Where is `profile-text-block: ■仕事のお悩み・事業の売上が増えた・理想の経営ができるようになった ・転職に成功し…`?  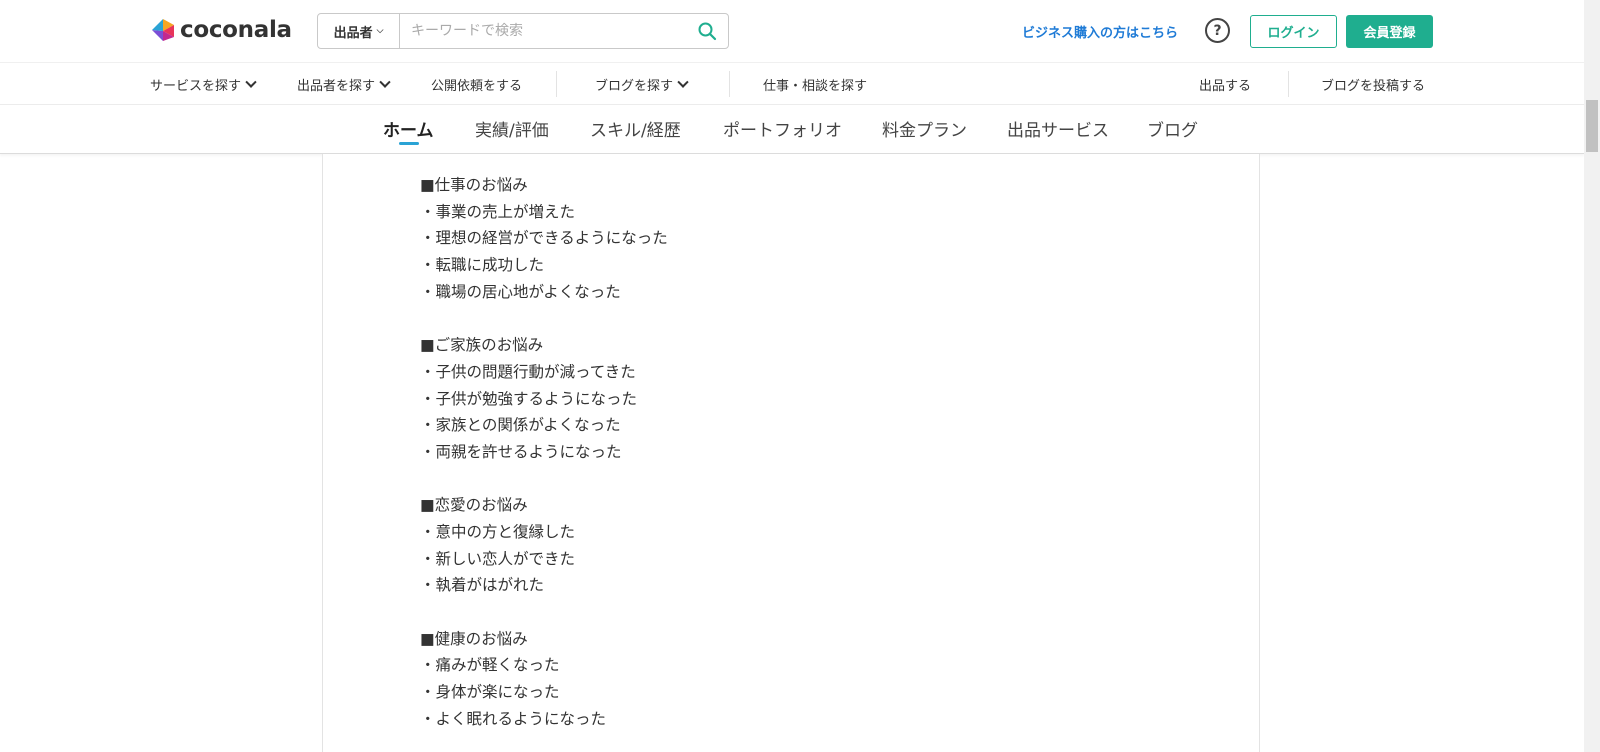
profile-text-block: ■仕事のお悩み・事業の売上が増えた・理想の経営ができるようになった ・転職に成功し… is located at coordinates (544, 452).